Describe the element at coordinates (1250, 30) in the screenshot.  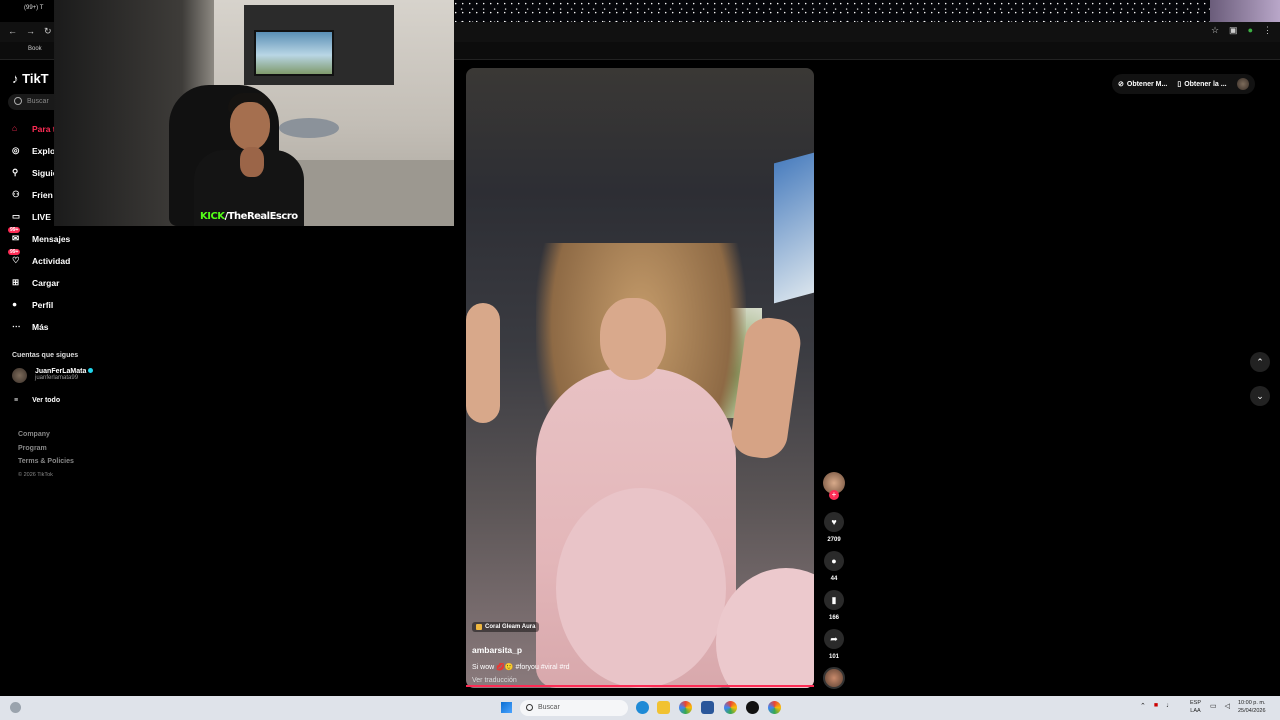
I see `profile-extension-icon: ●` at that location.